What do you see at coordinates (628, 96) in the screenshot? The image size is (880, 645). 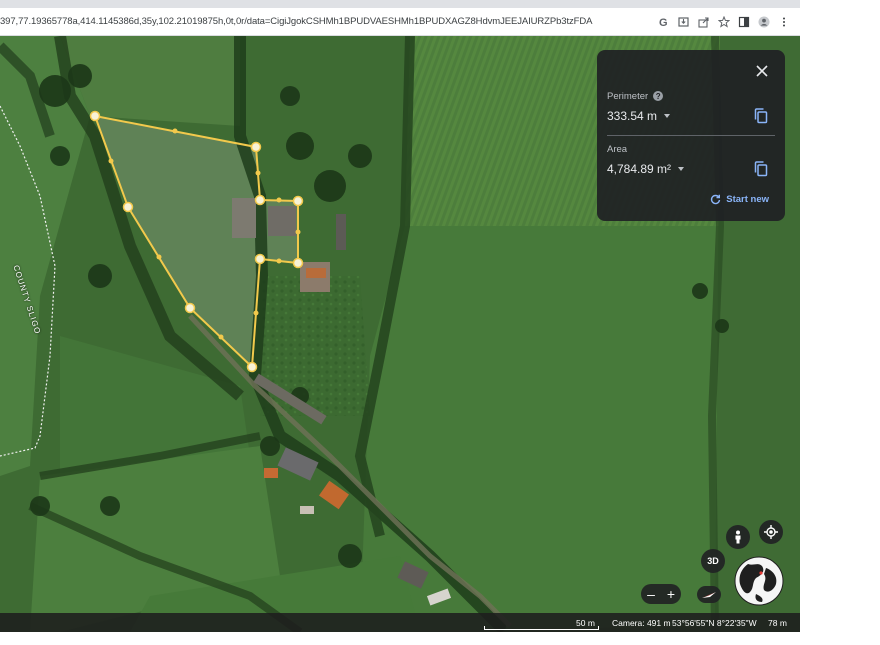 I see `perimeter-label-text: Perimeter` at bounding box center [628, 96].